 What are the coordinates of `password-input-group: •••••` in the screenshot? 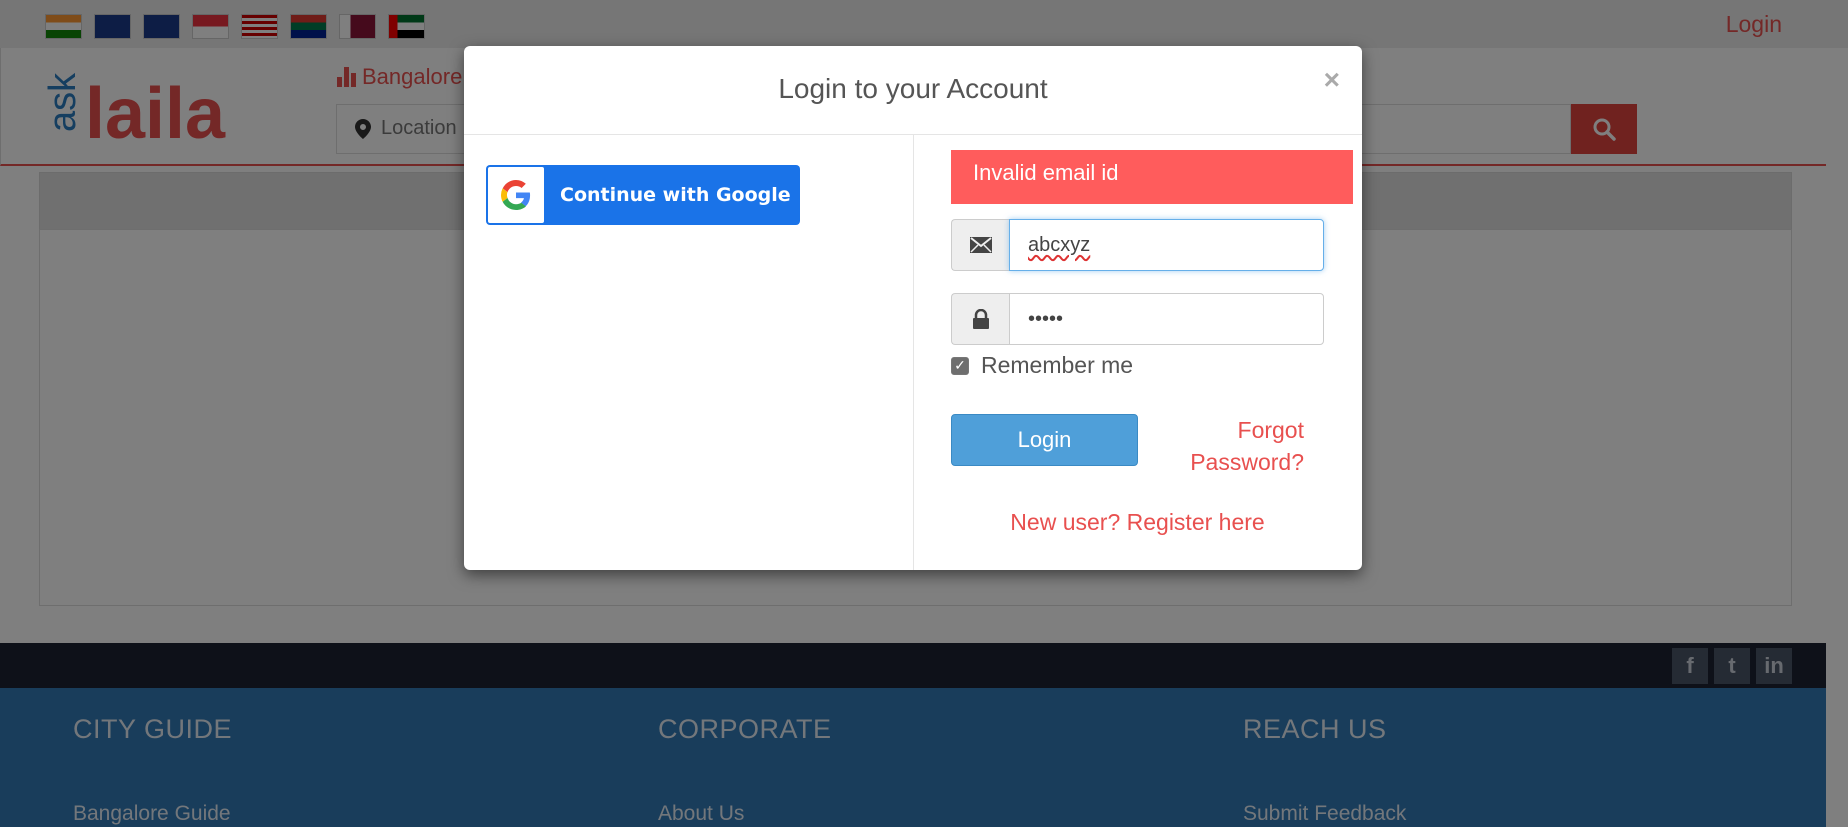 It's located at (1137, 319).